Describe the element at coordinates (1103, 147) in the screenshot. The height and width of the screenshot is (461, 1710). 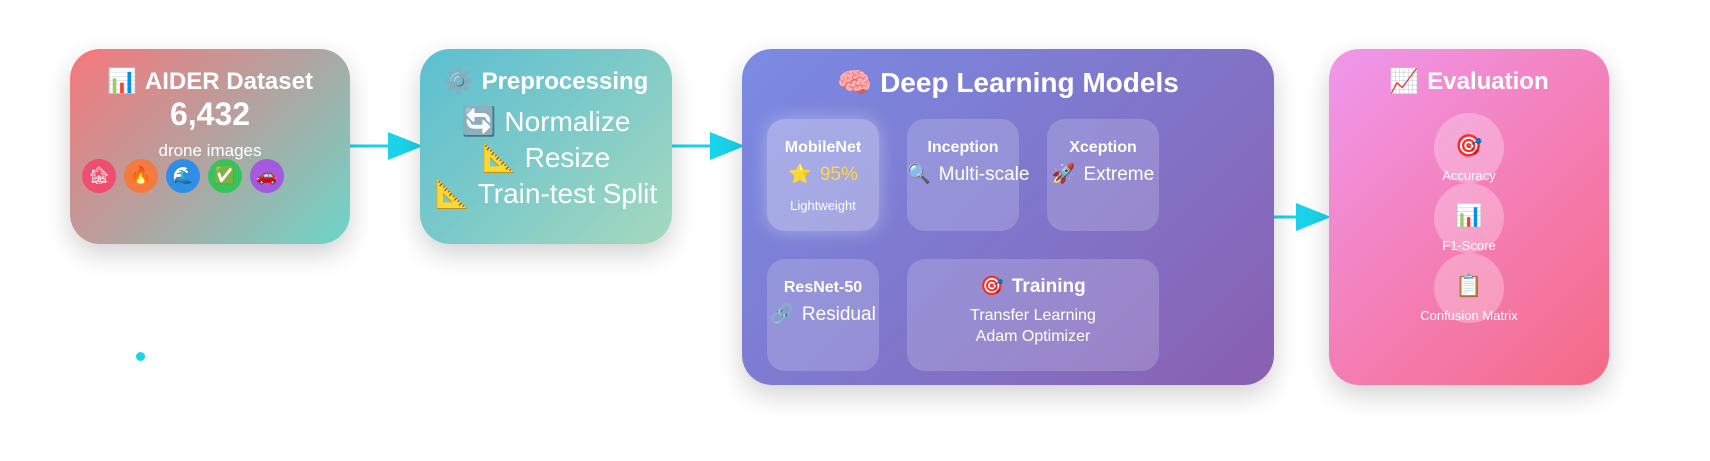
I see `model-name: Xception` at that location.